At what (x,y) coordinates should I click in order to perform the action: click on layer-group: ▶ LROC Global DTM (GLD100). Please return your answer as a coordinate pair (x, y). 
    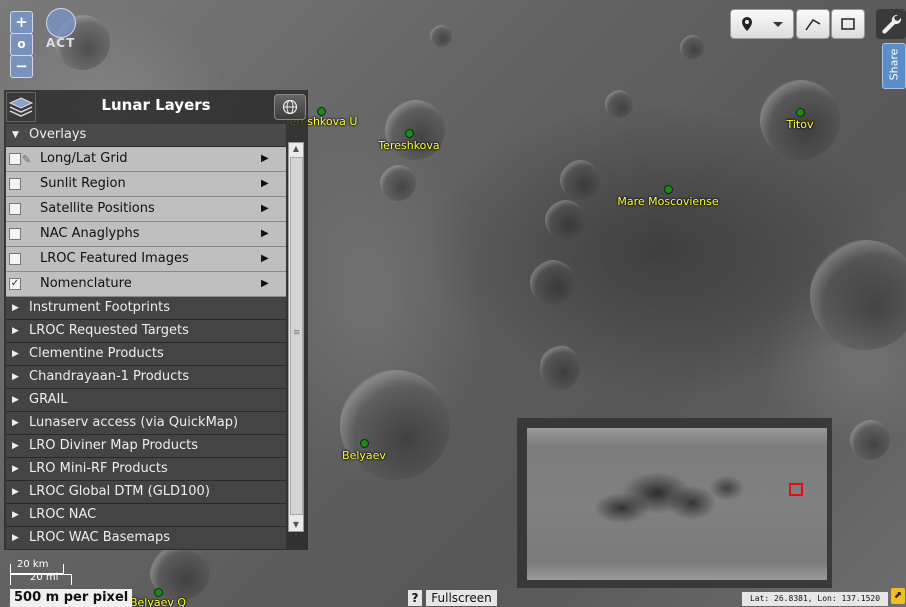
    Looking at the image, I should click on (146, 492).